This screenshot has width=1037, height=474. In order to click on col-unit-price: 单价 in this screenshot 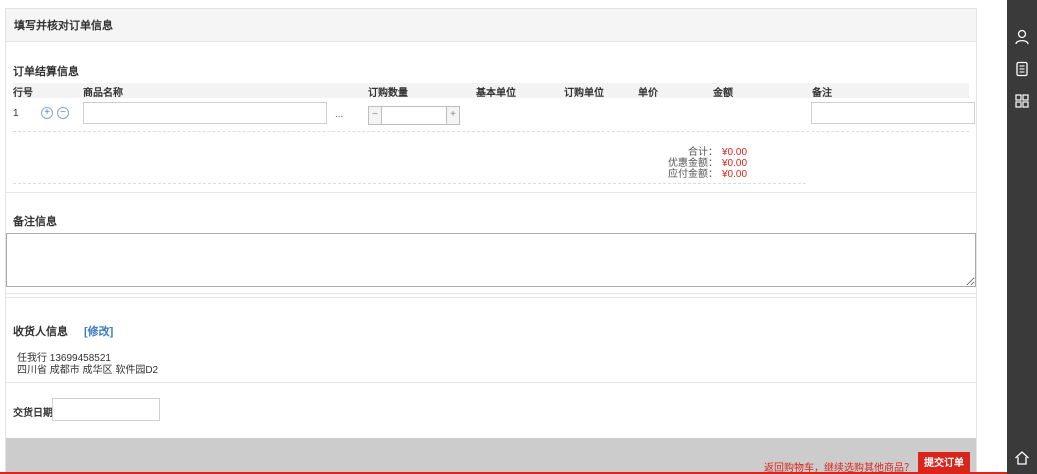, I will do `click(648, 93)`.